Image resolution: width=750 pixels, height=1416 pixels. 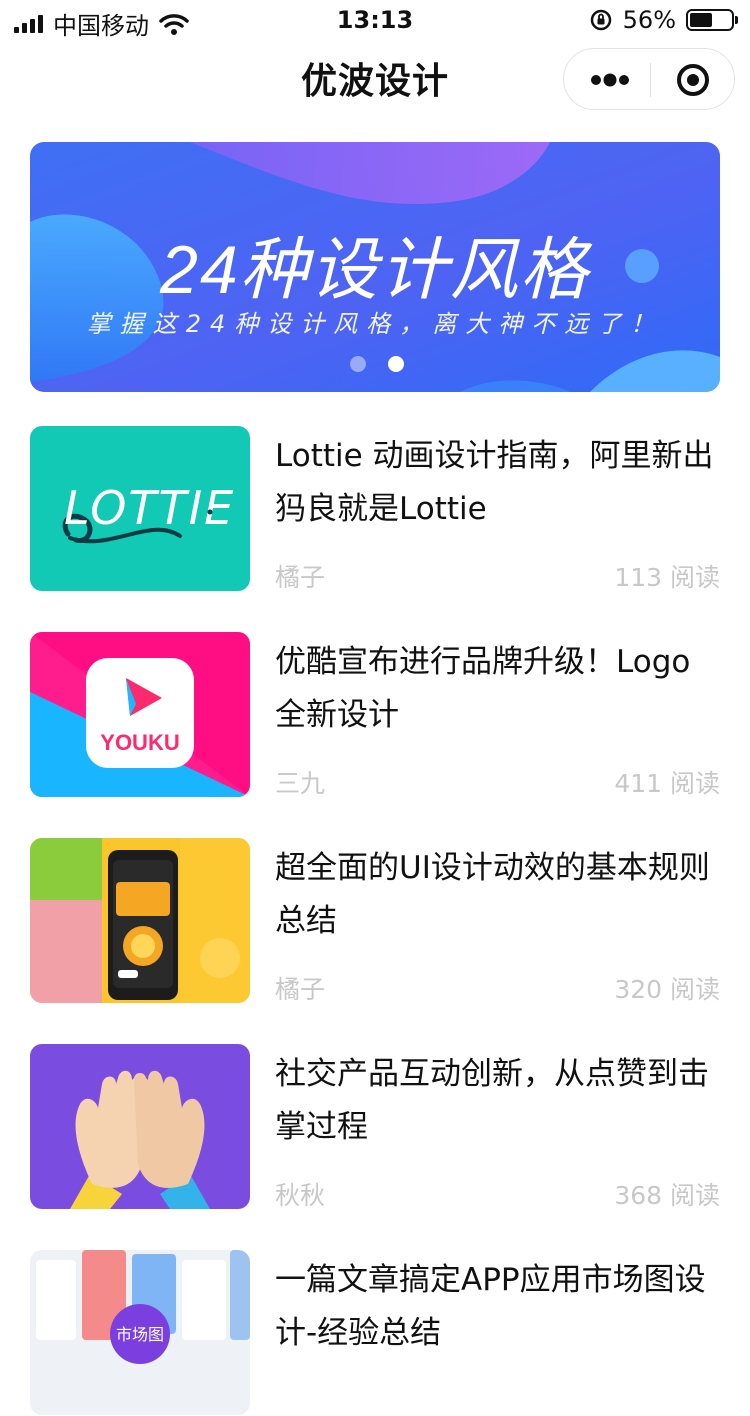 What do you see at coordinates (492, 894) in the screenshot?
I see `article-title: 超全面的UI设计动效的基本规则总结` at bounding box center [492, 894].